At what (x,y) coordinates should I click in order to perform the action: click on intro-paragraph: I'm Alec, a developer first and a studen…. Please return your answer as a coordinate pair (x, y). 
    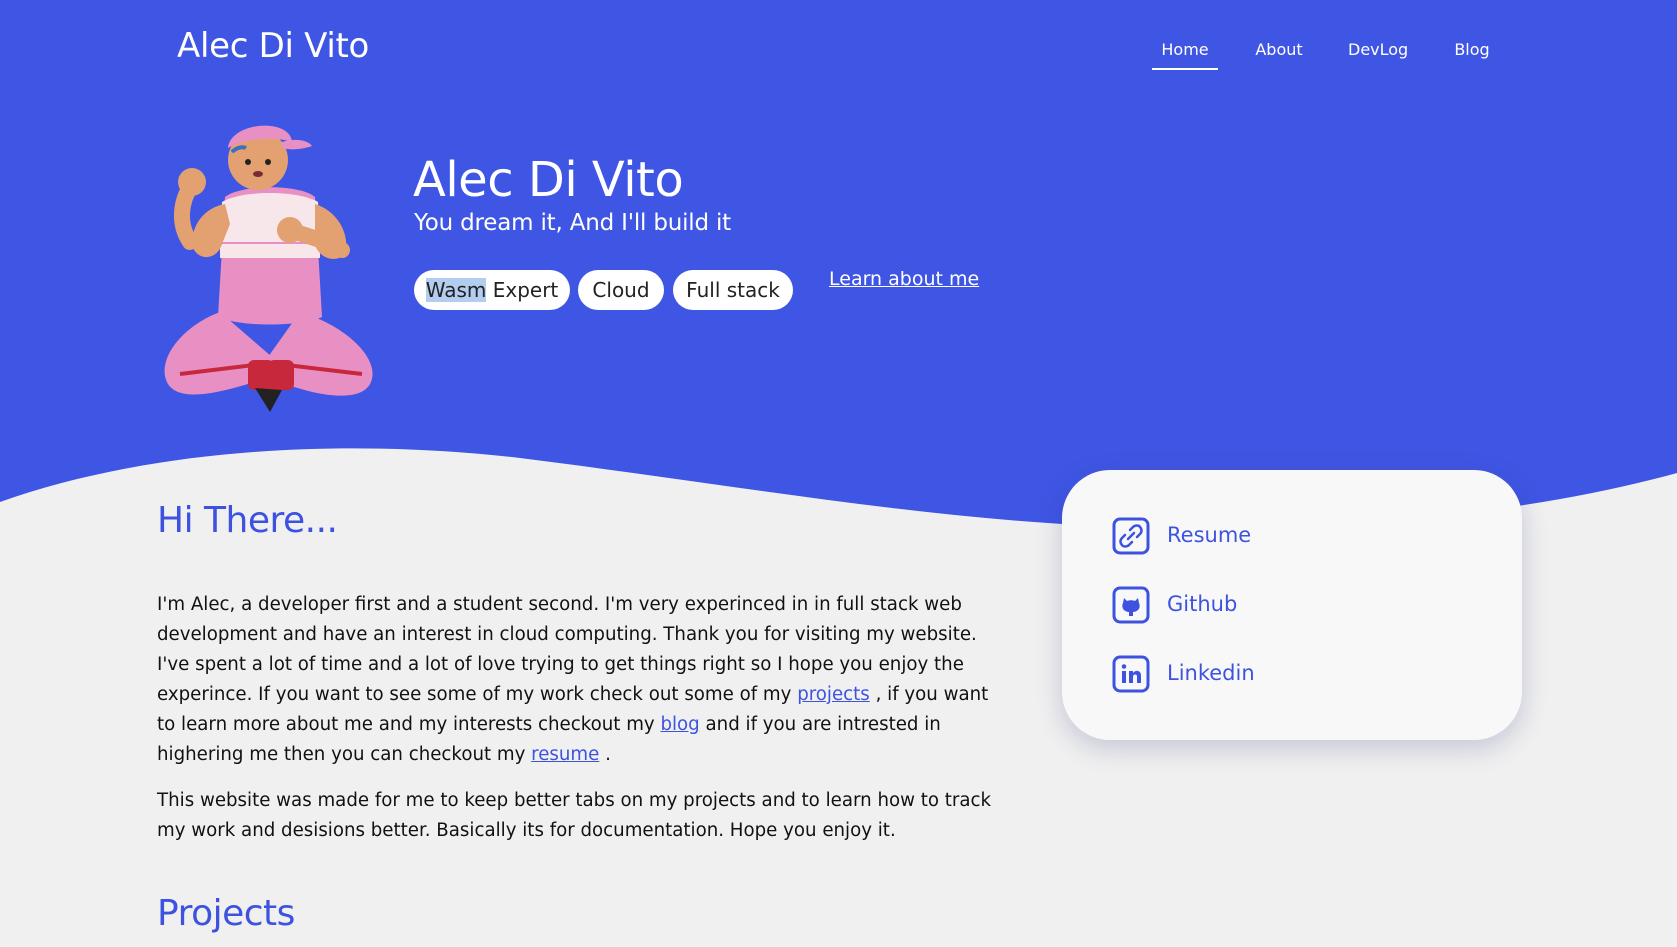
    Looking at the image, I should click on (582, 680).